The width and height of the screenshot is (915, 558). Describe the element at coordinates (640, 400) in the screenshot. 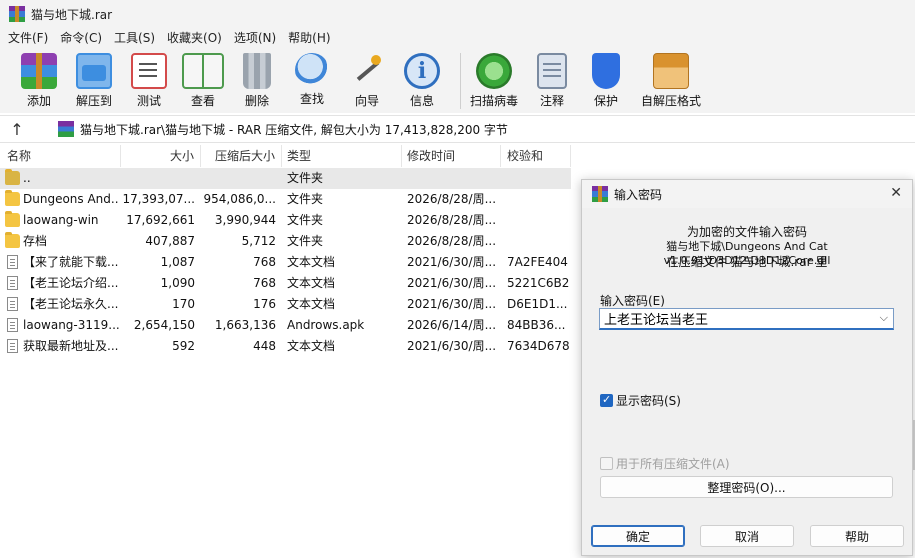

I see `show-password-checkbox: 显示密码(S)` at that location.